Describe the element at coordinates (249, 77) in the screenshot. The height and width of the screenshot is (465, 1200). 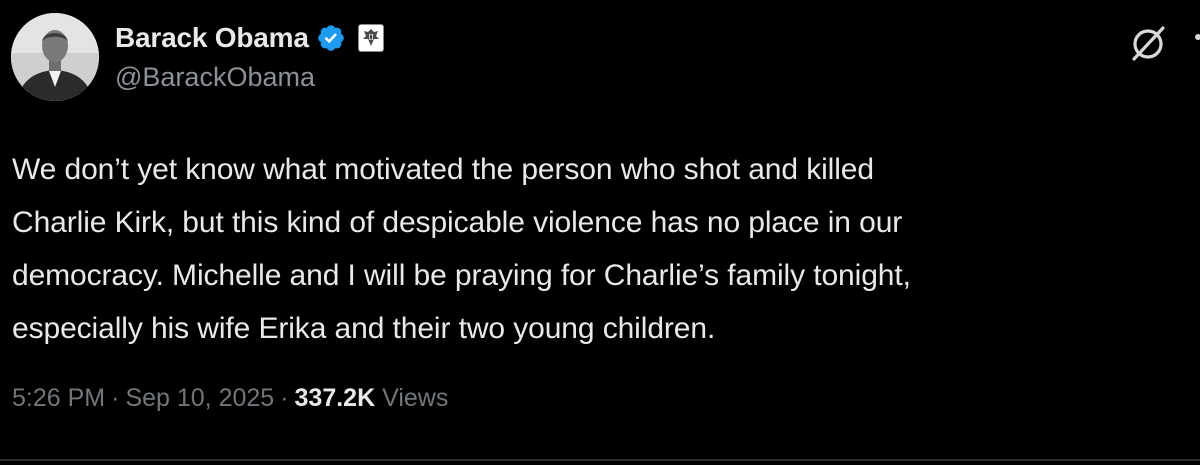
I see `handle: @BarackObama` at that location.